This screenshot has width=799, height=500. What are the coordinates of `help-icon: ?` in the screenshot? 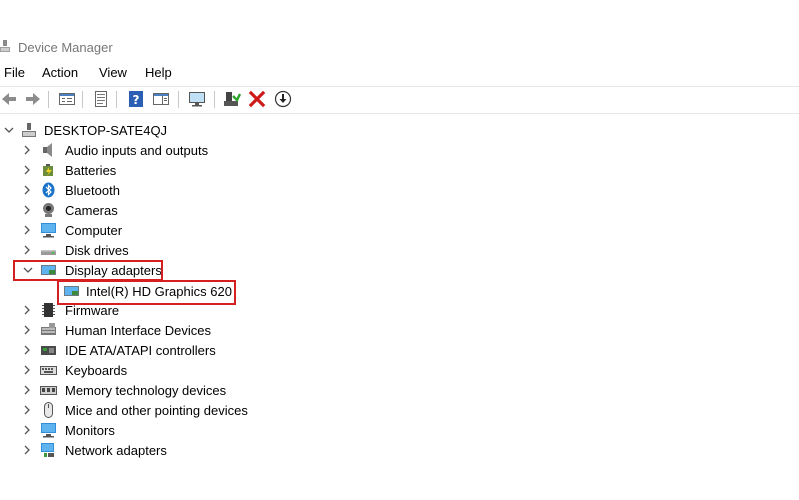 It's located at (136, 99).